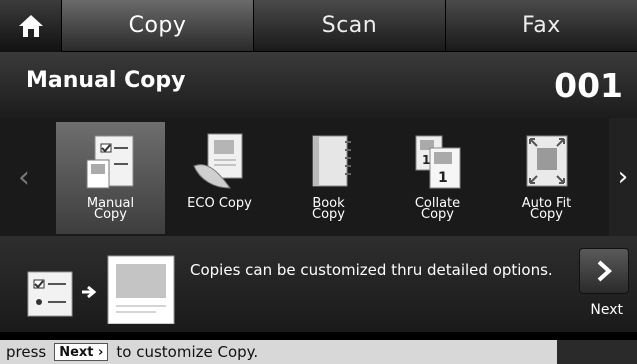 This screenshot has height=364, width=637. I want to click on hint-suffix: to customize Copy., so click(187, 352).